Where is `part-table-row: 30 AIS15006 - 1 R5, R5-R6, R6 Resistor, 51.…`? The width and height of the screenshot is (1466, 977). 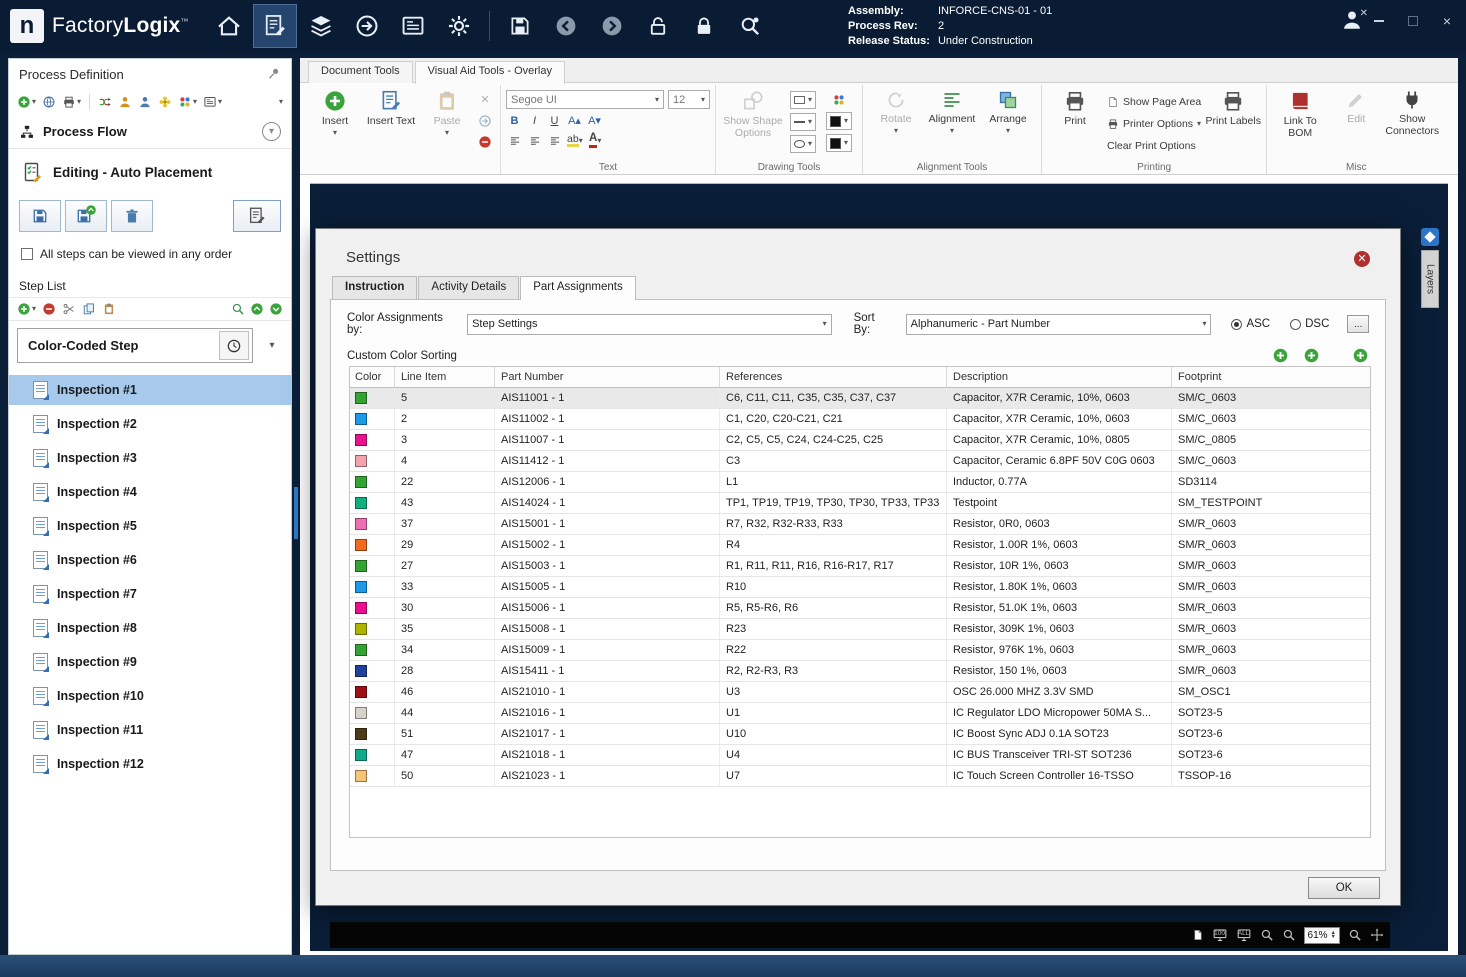 part-table-row: 30 AIS15006 - 1 R5, R5-R6, R6 Resistor, 51.… is located at coordinates (860, 608).